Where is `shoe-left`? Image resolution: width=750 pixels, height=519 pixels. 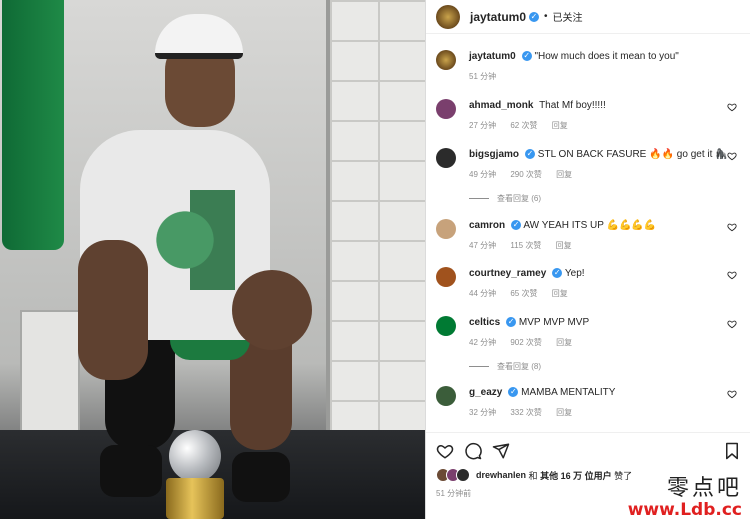 shoe-left is located at coordinates (131, 471).